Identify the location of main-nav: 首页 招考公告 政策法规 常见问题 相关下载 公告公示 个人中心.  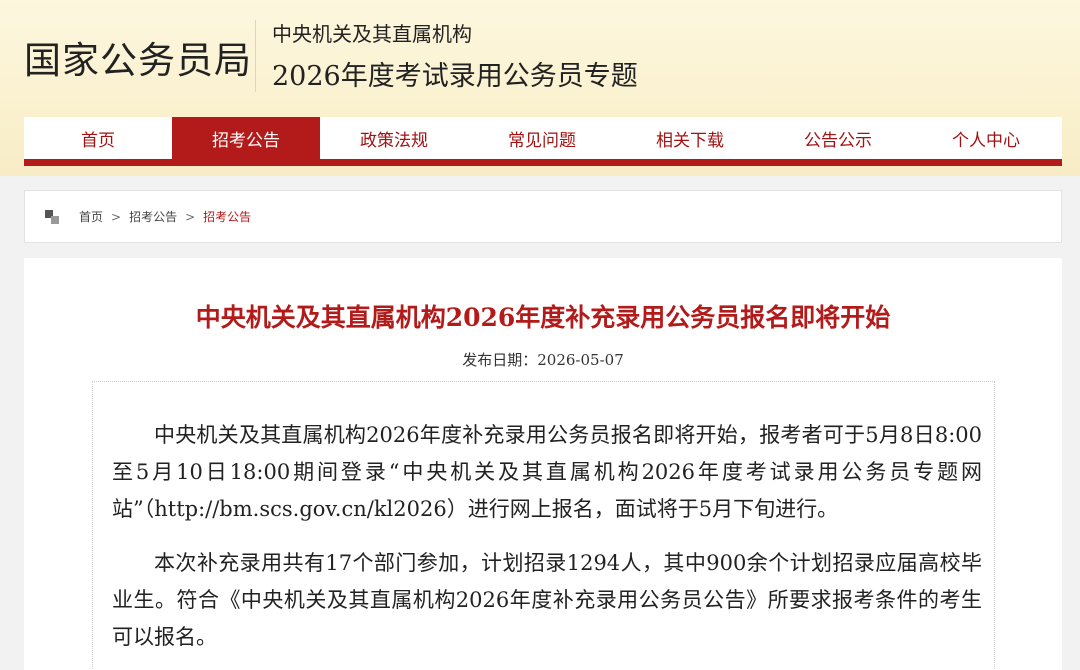
(543, 141).